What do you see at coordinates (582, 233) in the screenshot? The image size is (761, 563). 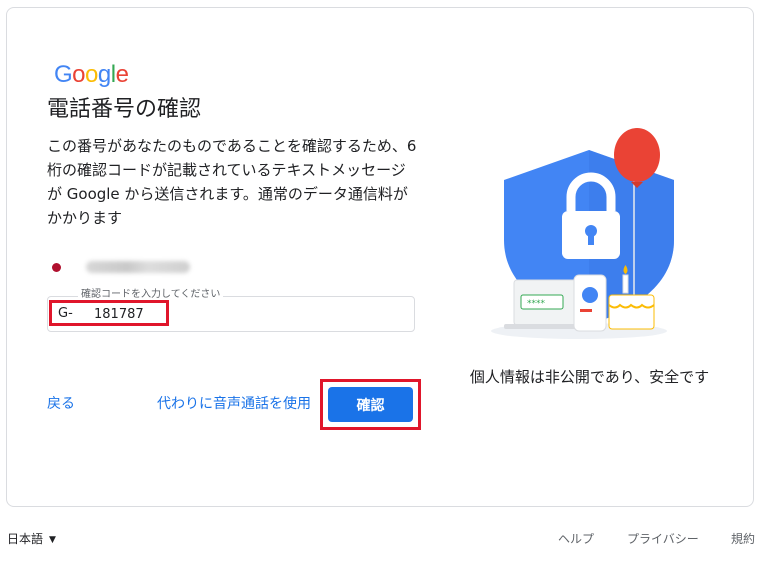 I see `privacy-illustration: ****` at bounding box center [582, 233].